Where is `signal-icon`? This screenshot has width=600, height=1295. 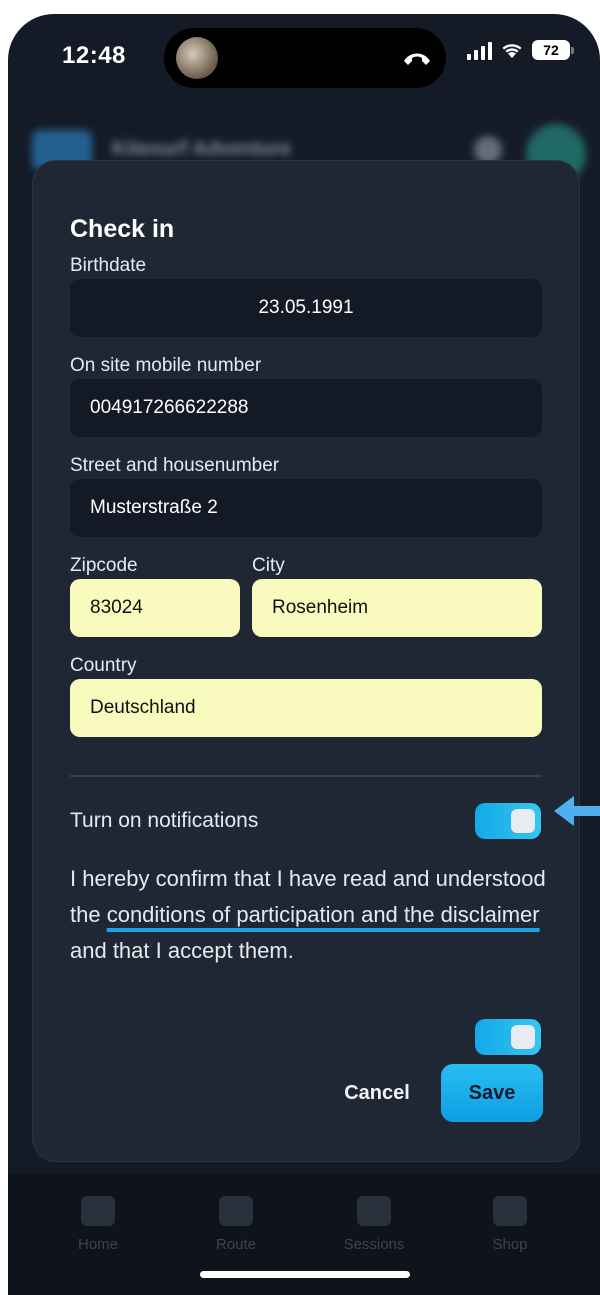
signal-icon is located at coordinates (479, 50).